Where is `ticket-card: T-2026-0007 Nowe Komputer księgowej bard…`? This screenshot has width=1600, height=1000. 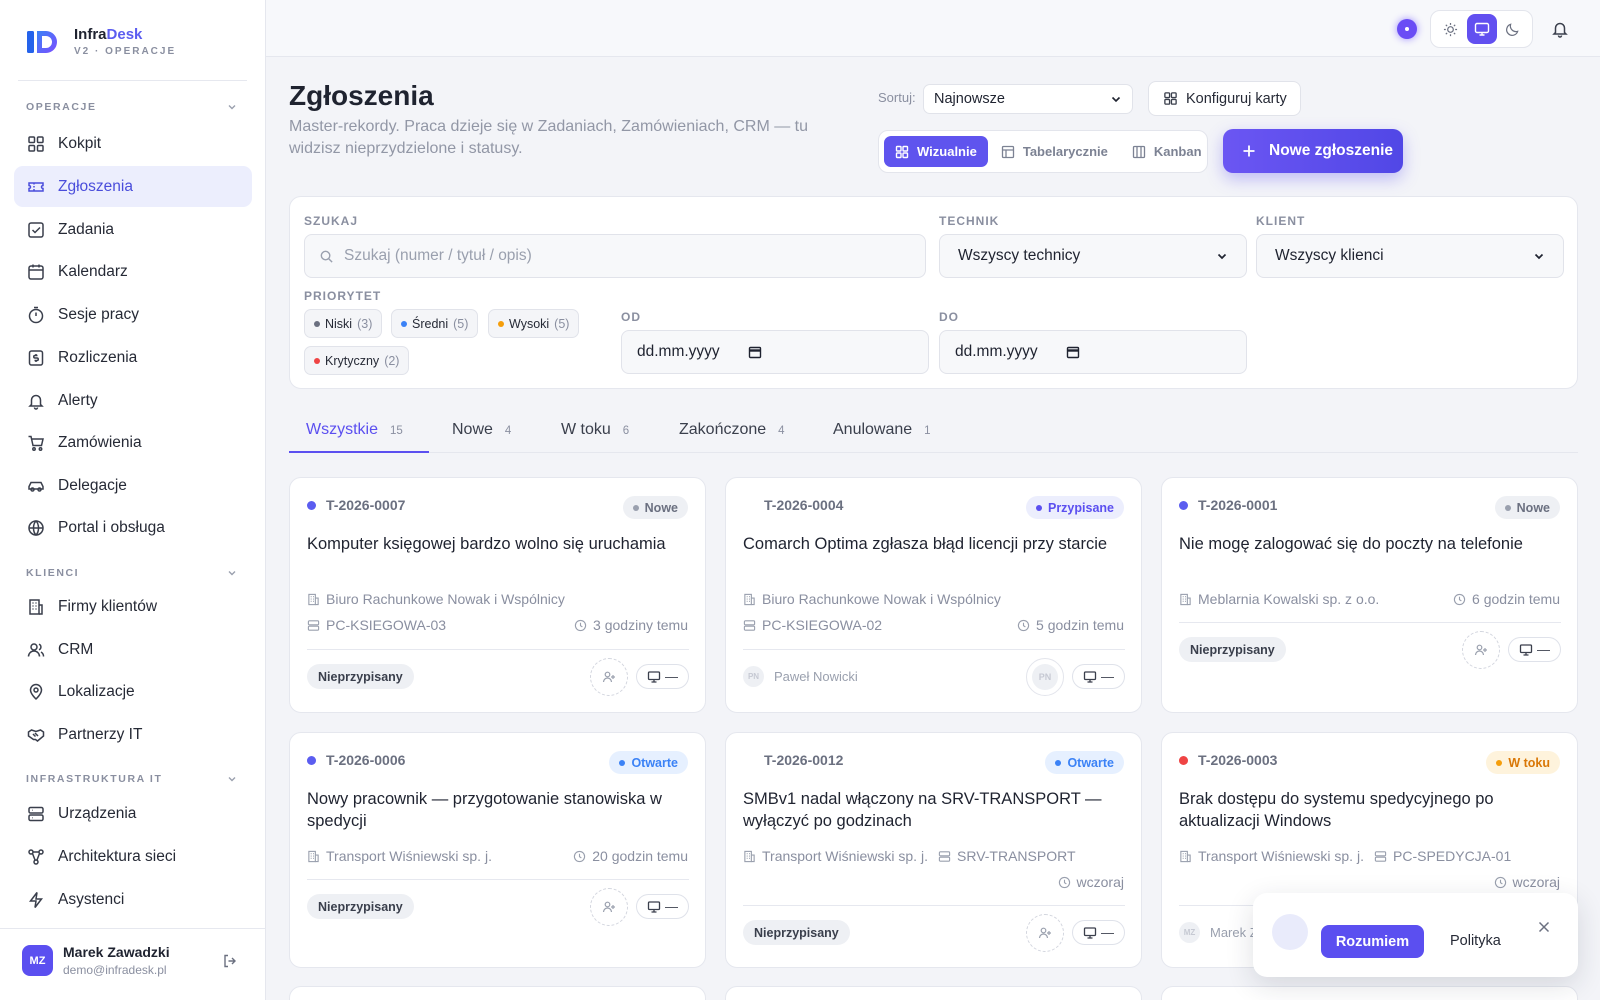
ticket-card: T-2026-0007 Nowe Komputer księgowej bard… is located at coordinates (497, 595).